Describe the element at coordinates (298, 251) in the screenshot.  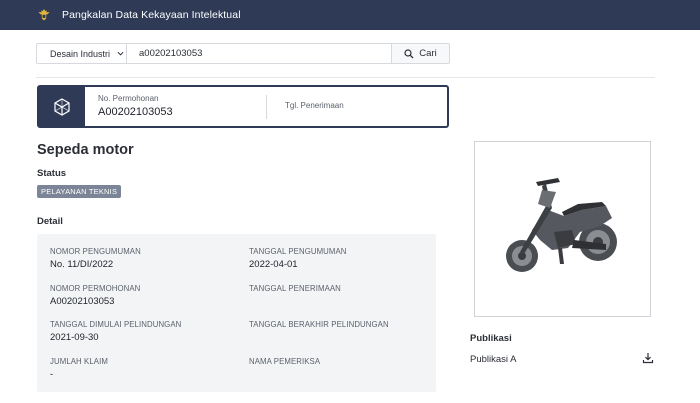
I see `detail-field-key: TANGGAL PENGUMUMAN` at that location.